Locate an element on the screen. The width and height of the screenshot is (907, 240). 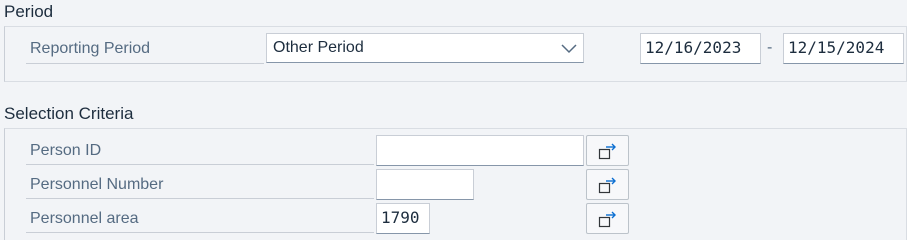
reporting-period-label-underline is located at coordinates (145, 63).